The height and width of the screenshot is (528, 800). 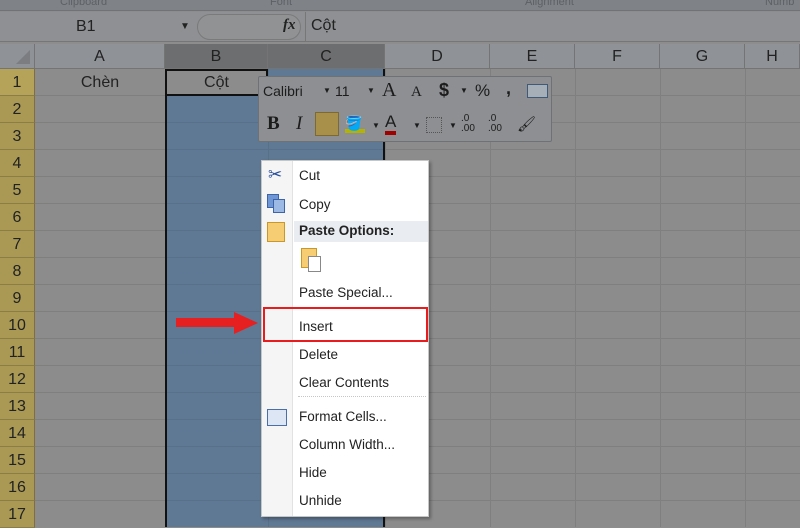 I want to click on row-header-16: 16, so click(x=17, y=487).